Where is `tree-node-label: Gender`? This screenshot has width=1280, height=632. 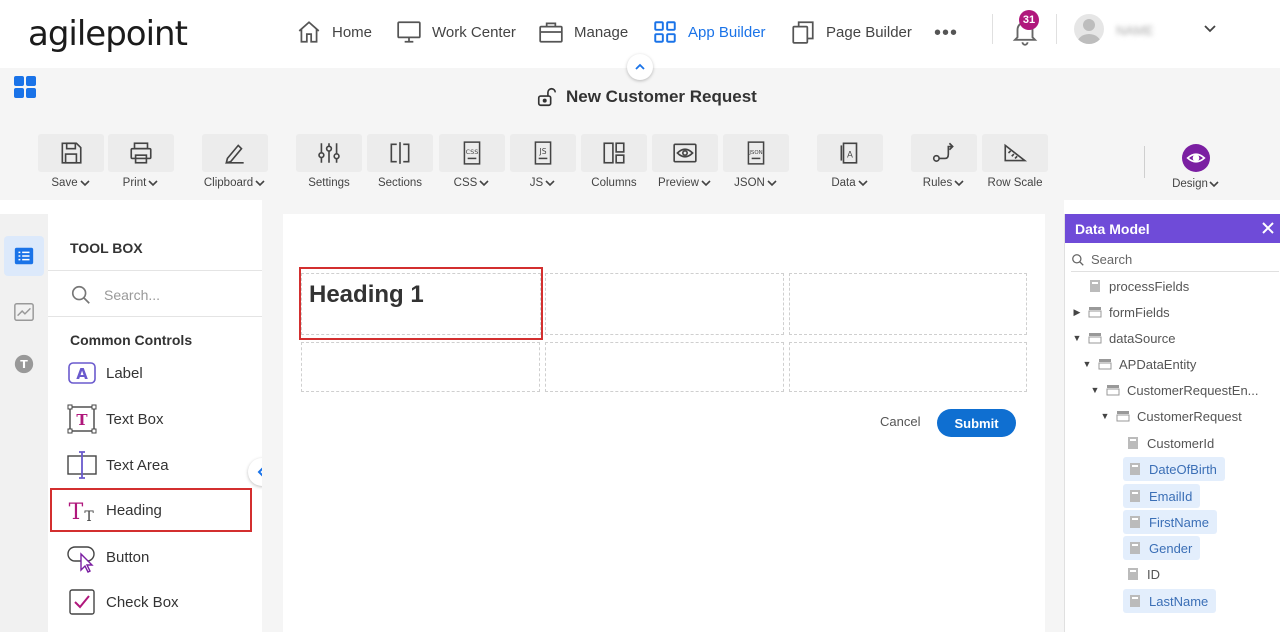
tree-node-label: Gender is located at coordinates (1171, 548).